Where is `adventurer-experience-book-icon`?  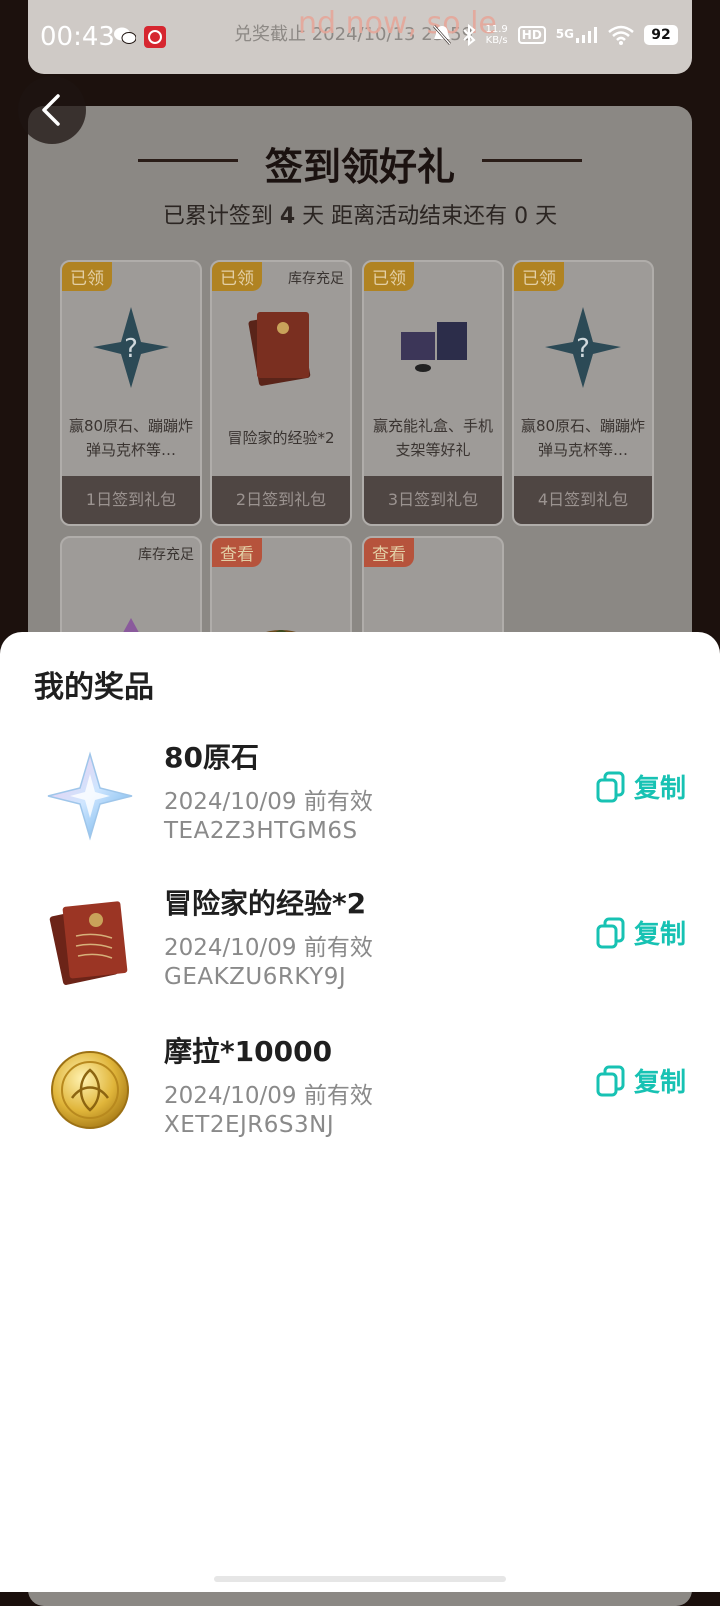
adventurer-experience-book-icon is located at coordinates (279, 349).